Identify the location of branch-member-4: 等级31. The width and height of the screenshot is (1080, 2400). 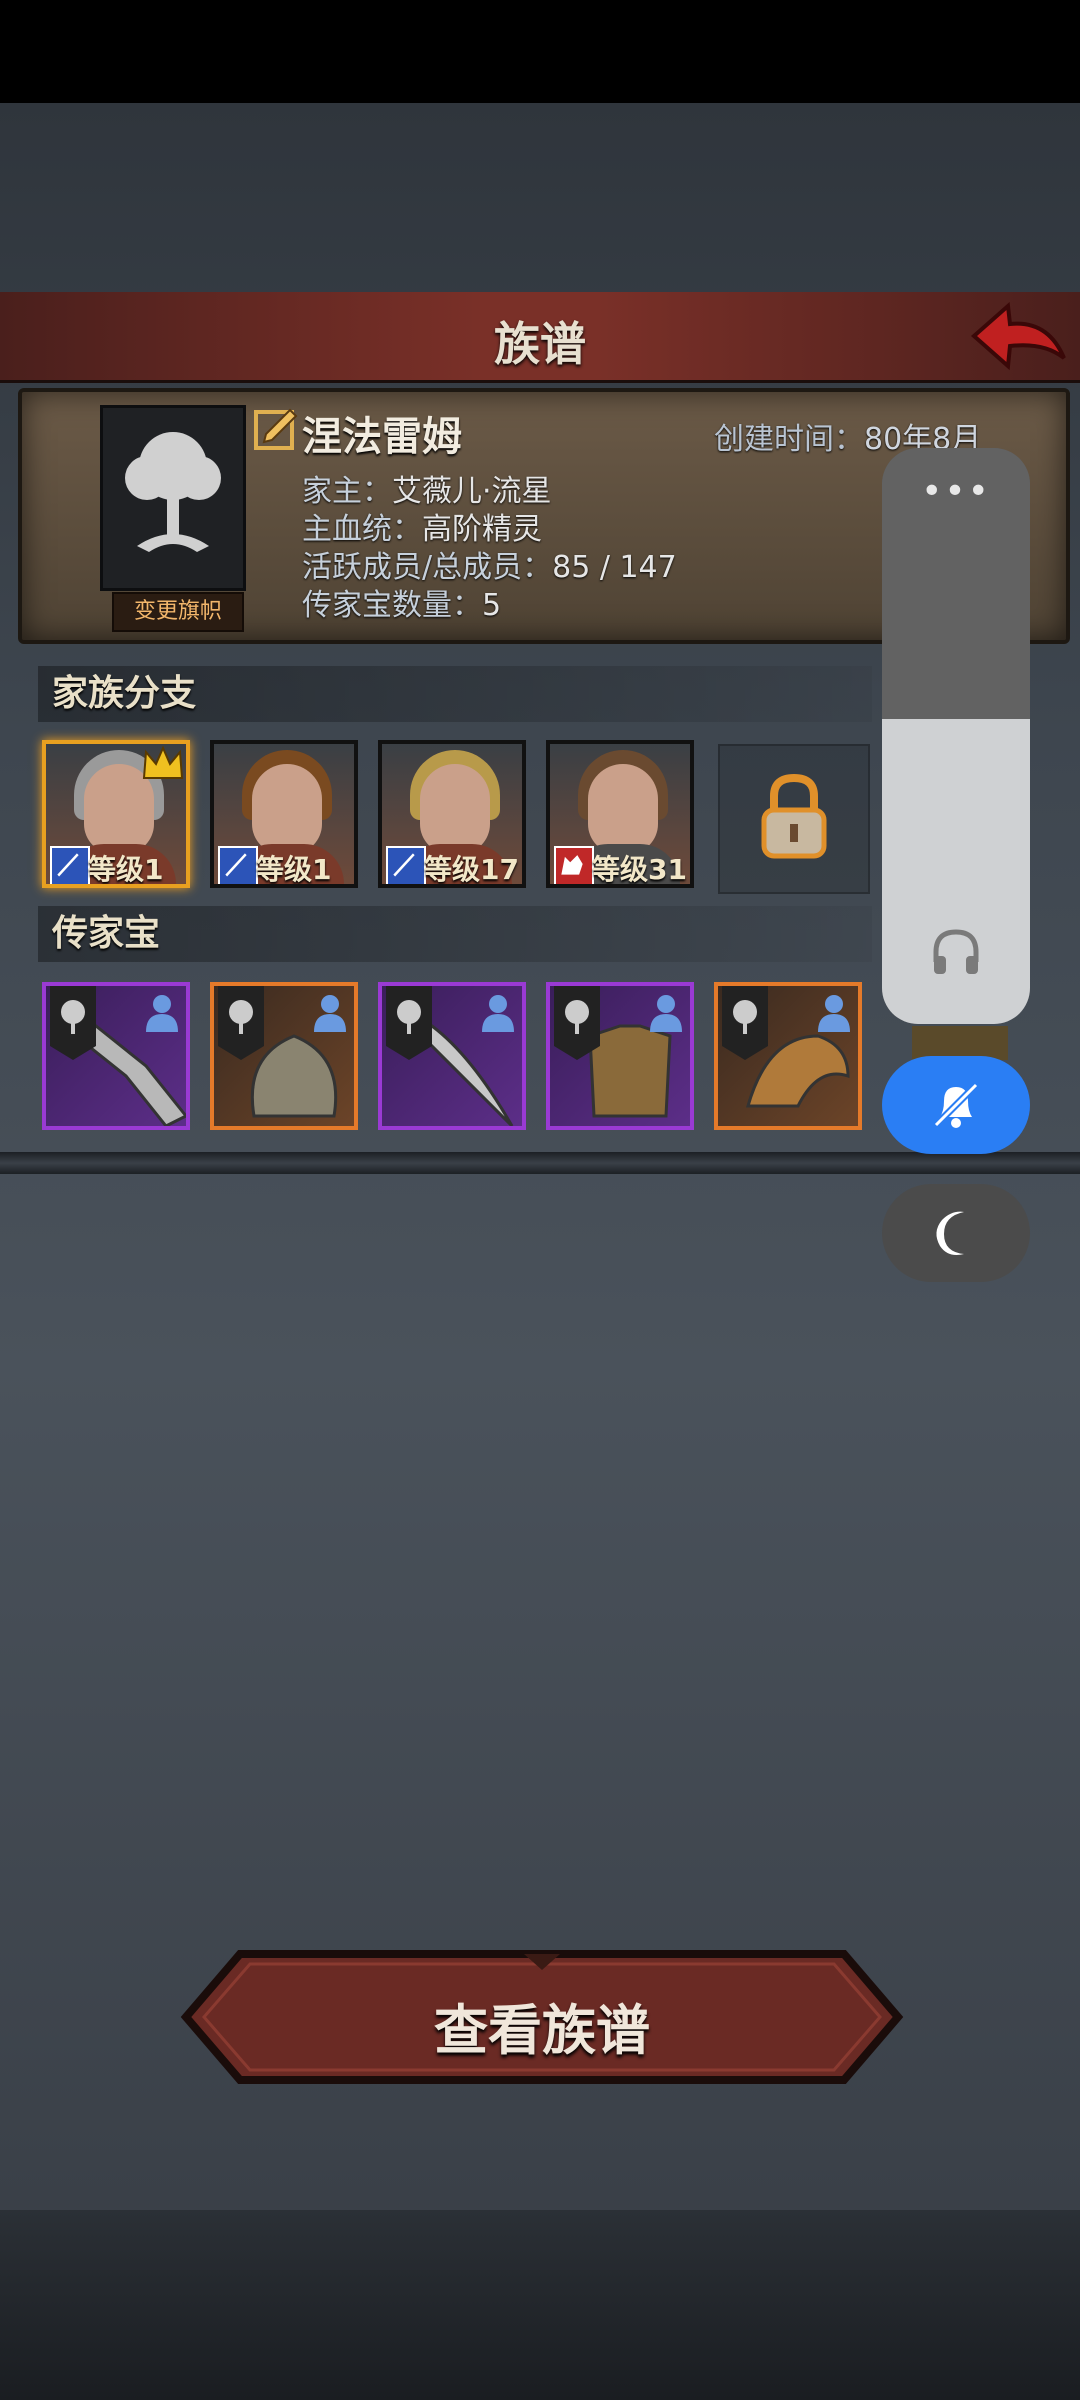
(620, 814).